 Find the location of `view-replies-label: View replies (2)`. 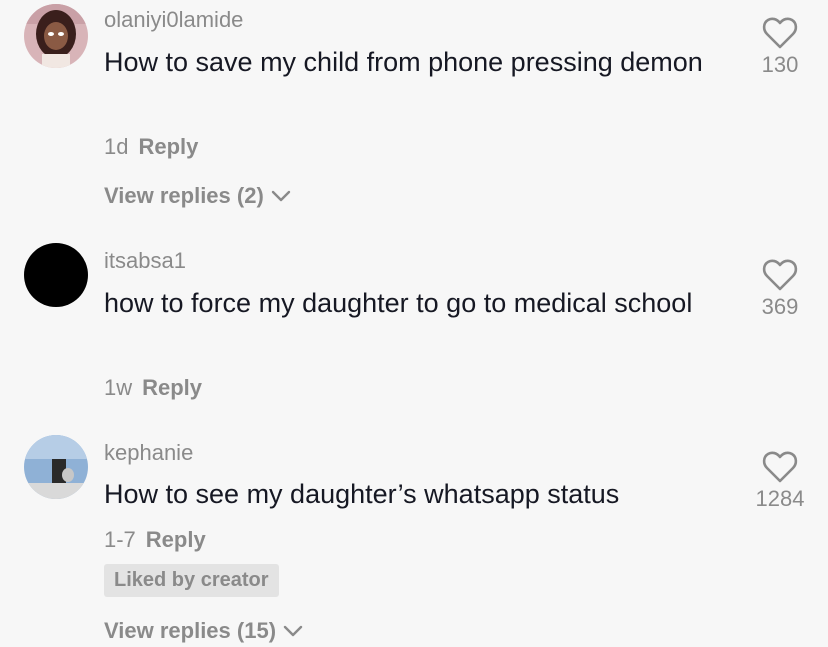

view-replies-label: View replies (2) is located at coordinates (184, 195).